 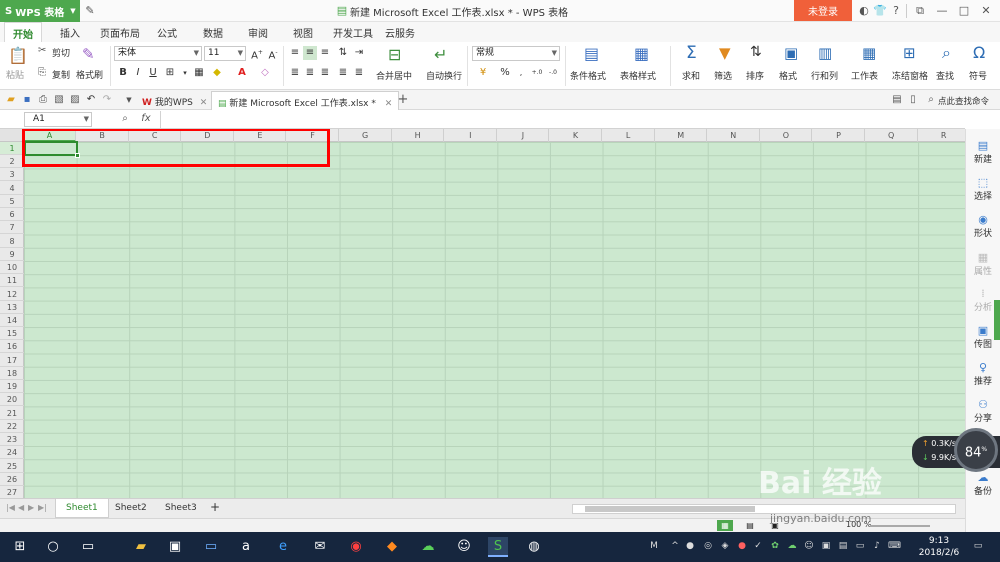 I want to click on table-style-icon: ▦, so click(x=641, y=53).